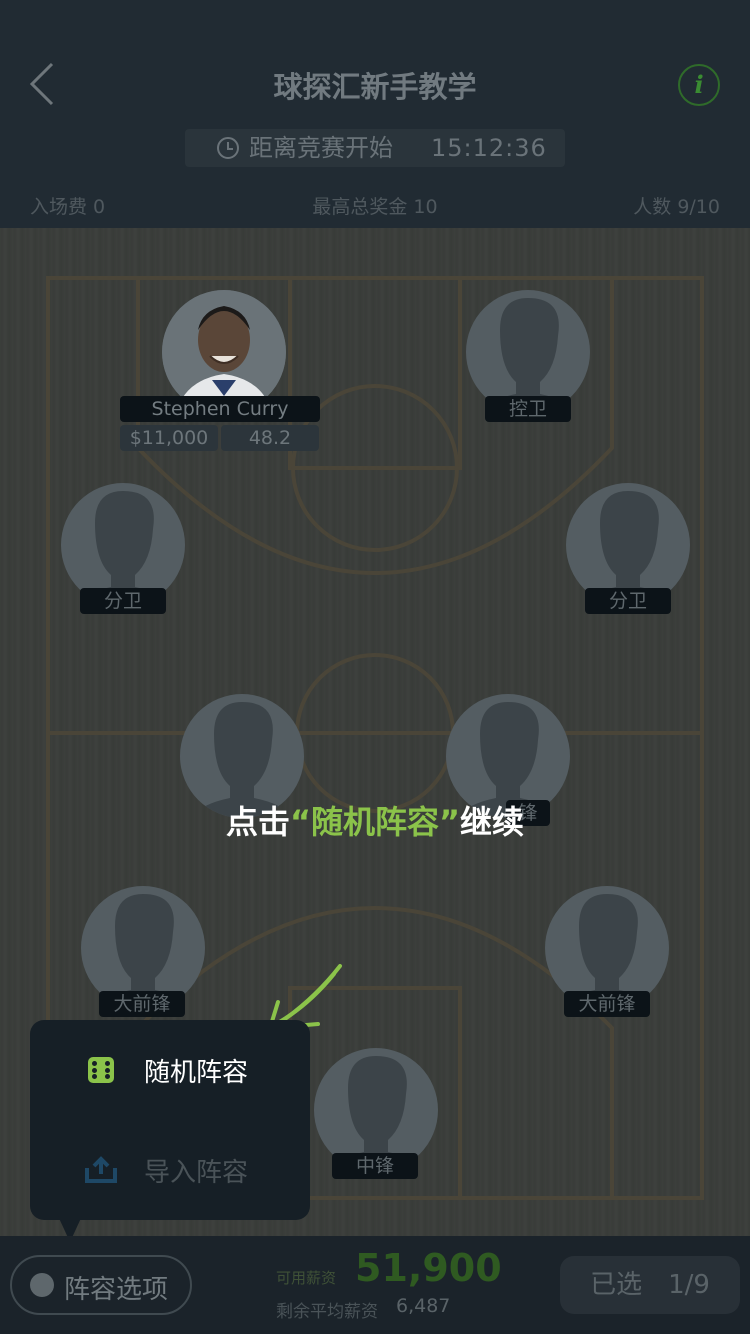  Describe the element at coordinates (306, 1278) in the screenshot. I see `available-salary-label: 可用薪资` at that location.